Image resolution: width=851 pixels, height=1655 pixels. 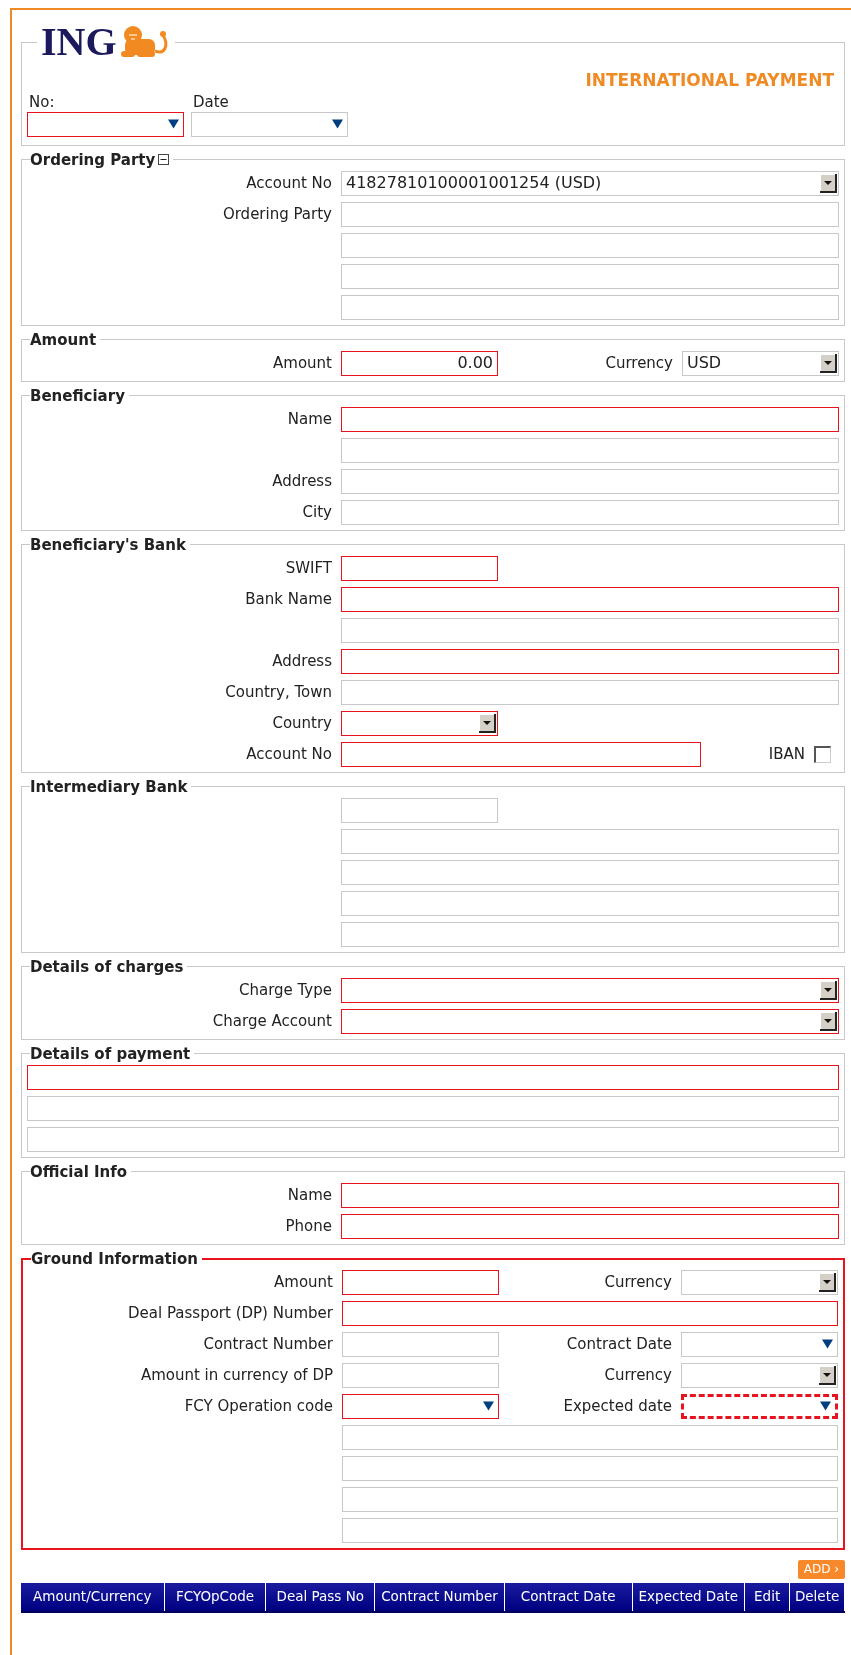 What do you see at coordinates (308, 568) in the screenshot?
I see `field-label: SWIFT` at bounding box center [308, 568].